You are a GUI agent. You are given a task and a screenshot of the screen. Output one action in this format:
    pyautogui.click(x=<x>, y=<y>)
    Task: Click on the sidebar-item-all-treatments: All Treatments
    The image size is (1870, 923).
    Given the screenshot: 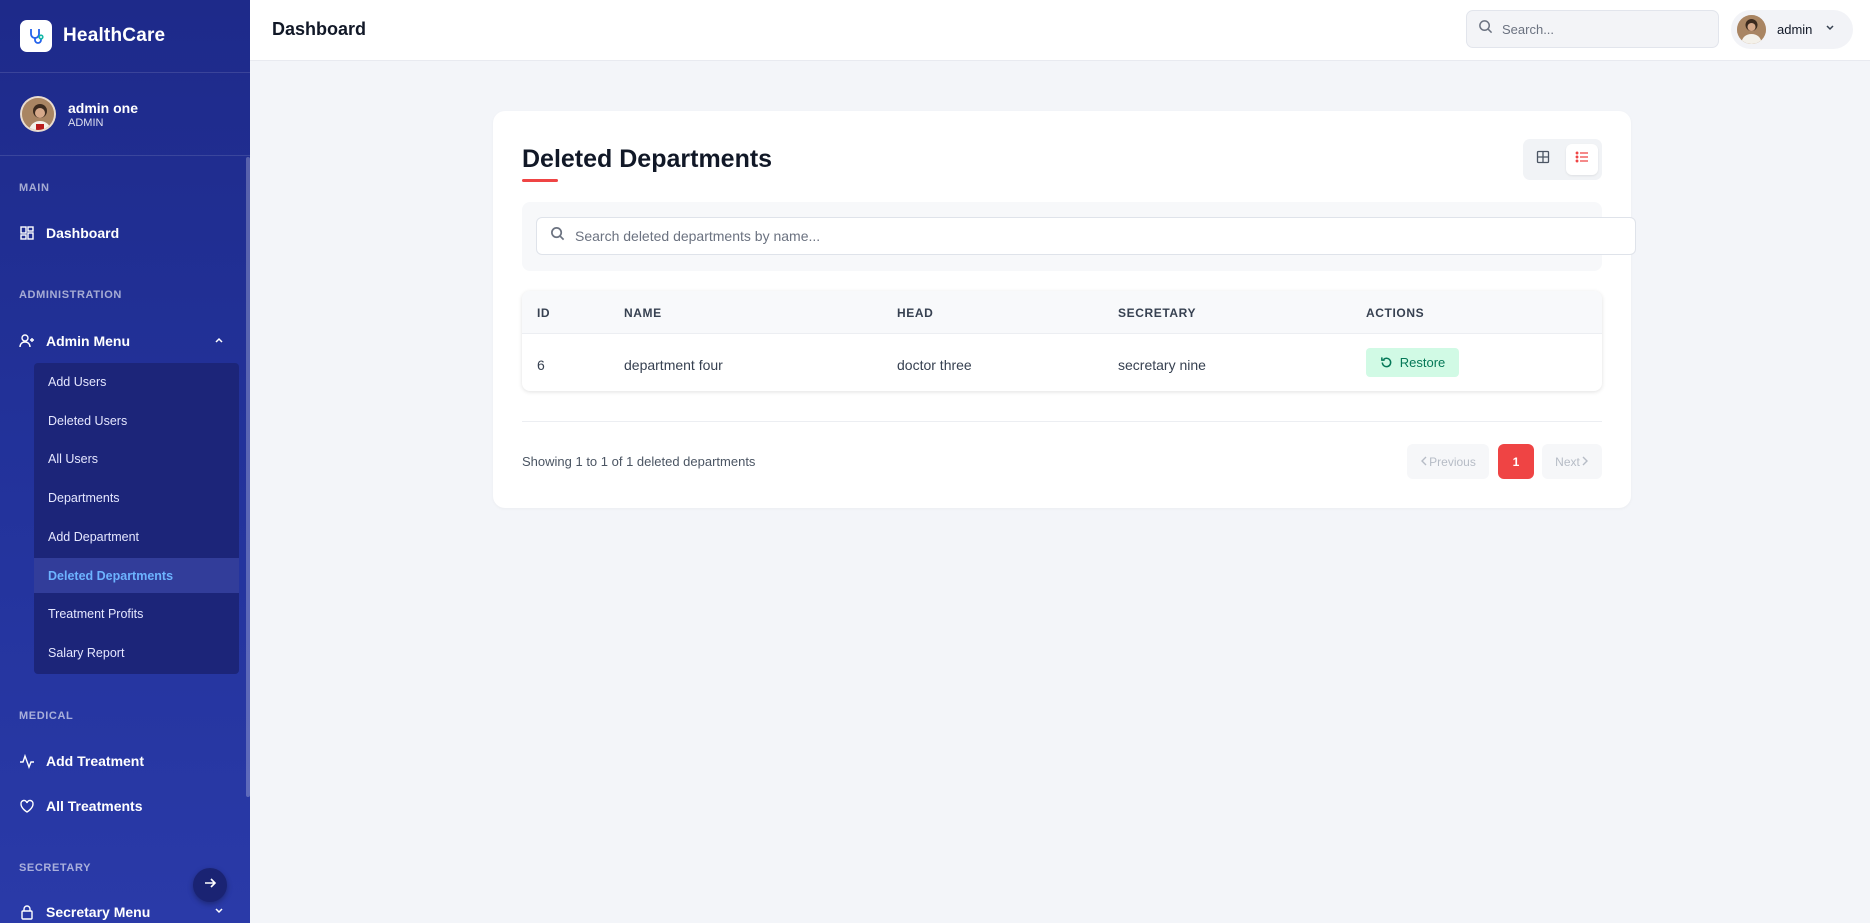 What is the action you would take?
    pyautogui.click(x=80, y=806)
    